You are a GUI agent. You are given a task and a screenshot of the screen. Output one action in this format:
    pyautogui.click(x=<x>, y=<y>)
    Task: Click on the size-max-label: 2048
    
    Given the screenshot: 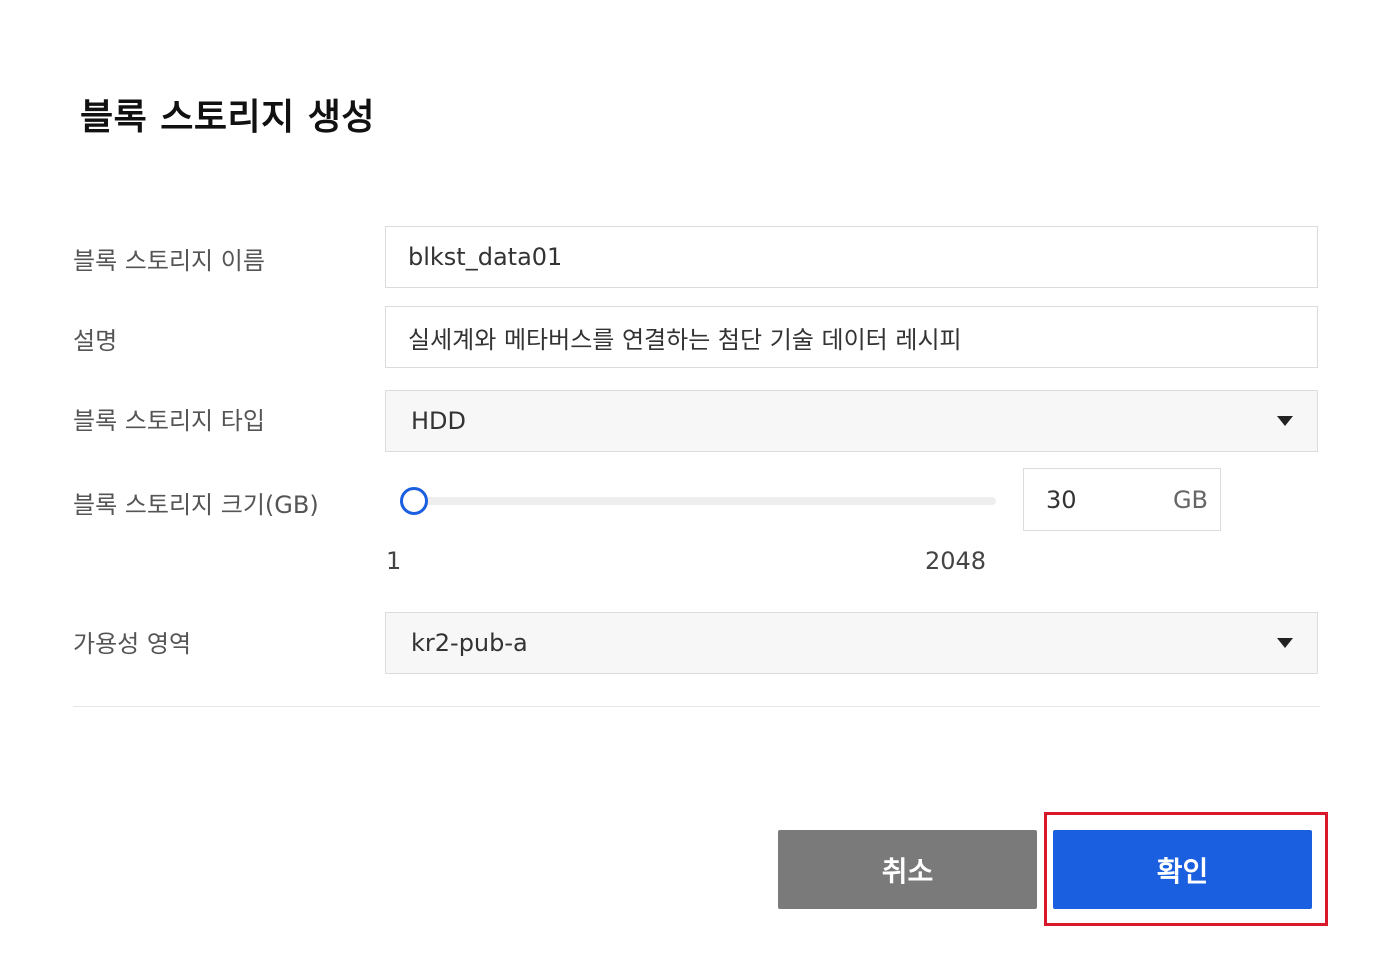 What is the action you would take?
    pyautogui.click(x=956, y=561)
    